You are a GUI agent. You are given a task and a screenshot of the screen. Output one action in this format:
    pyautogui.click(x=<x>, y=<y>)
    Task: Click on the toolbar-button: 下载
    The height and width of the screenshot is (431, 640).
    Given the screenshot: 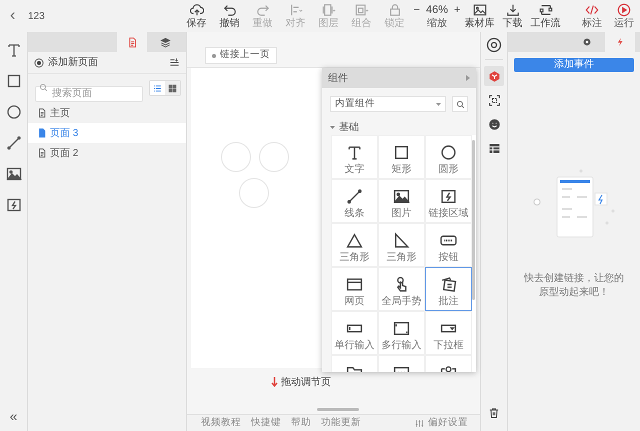 What is the action you would take?
    pyautogui.click(x=512, y=16)
    